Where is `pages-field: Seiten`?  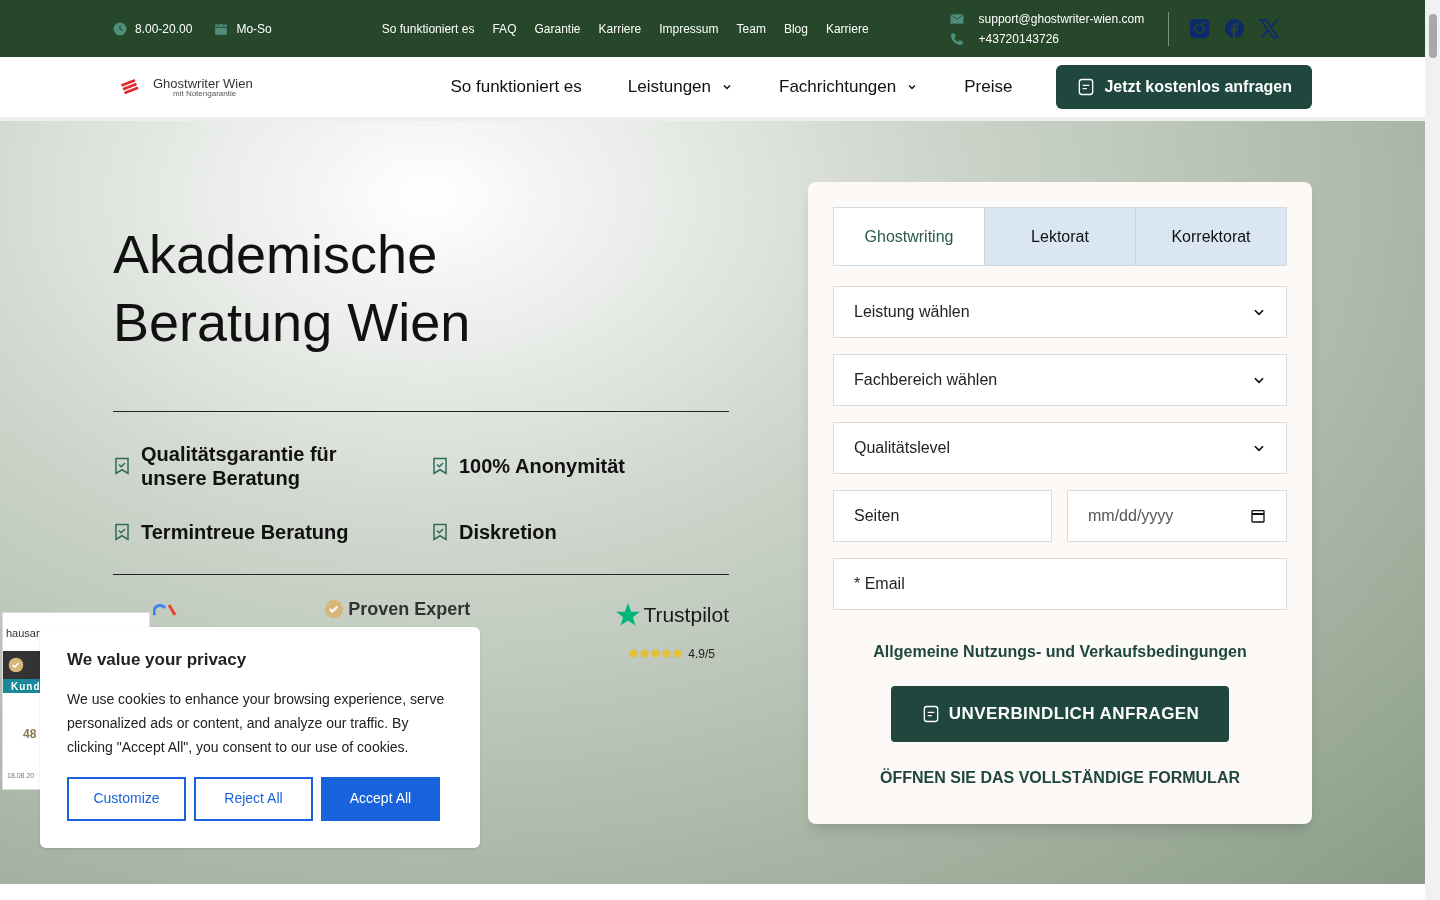
pages-field: Seiten is located at coordinates (942, 516).